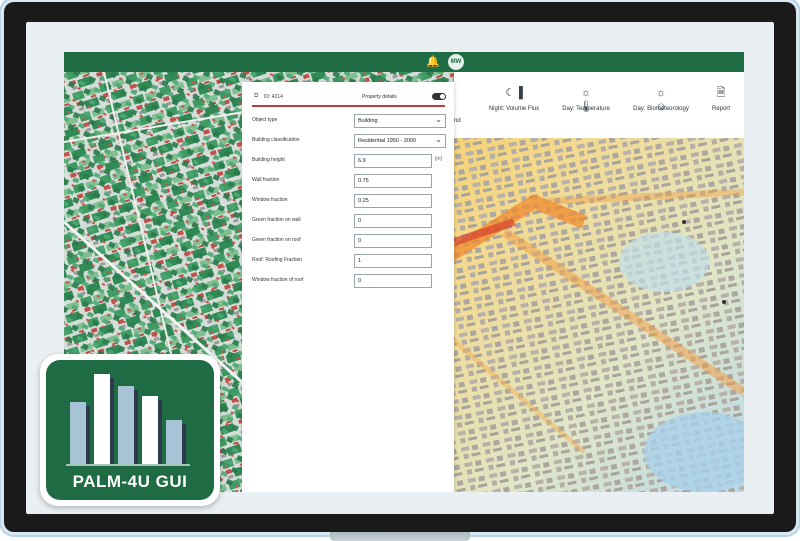  I want to click on toolbar-item-report: 🗎 Report, so click(721, 99).